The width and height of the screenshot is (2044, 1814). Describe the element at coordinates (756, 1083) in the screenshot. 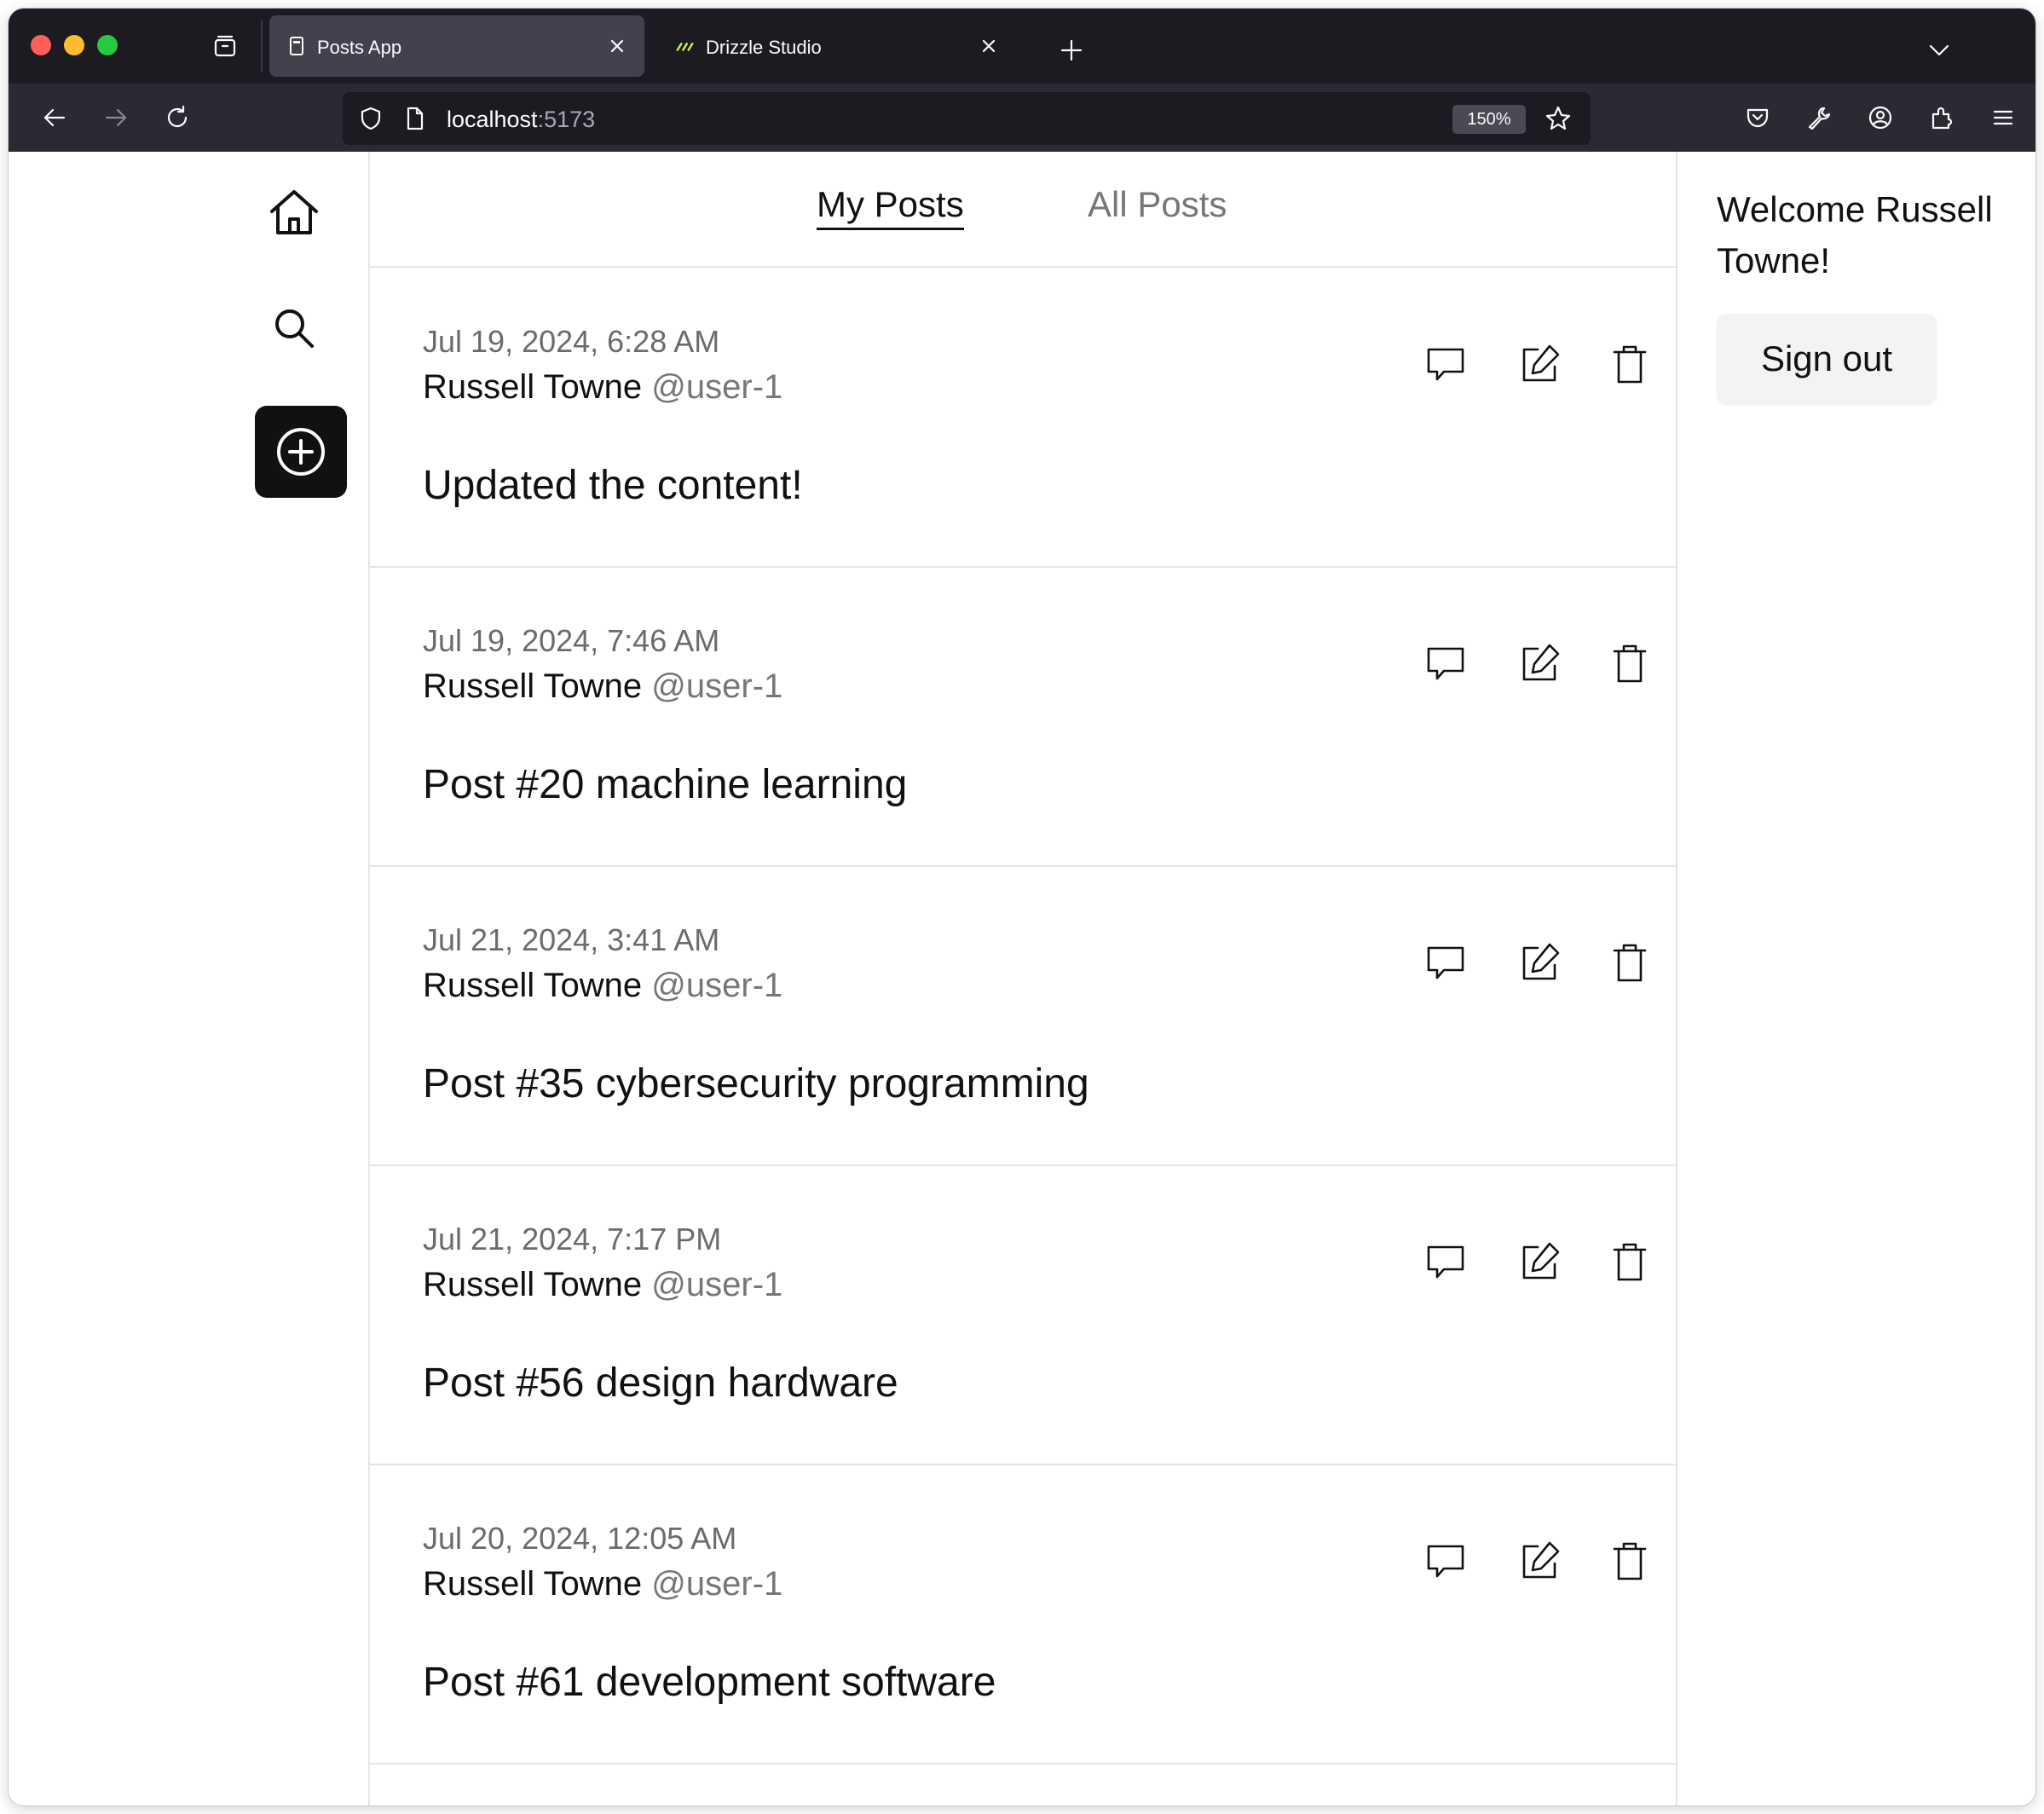

I see `post-content: Post #35 cybersecurity programming` at that location.